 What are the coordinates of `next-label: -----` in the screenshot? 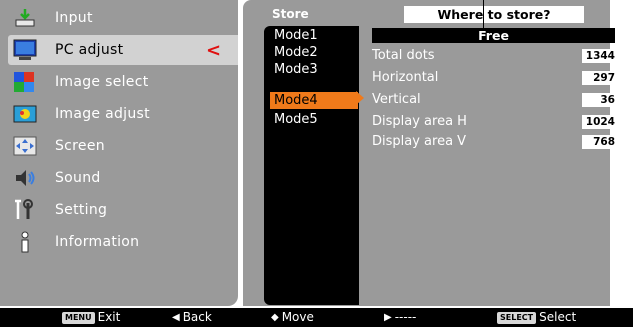 It's located at (405, 317).